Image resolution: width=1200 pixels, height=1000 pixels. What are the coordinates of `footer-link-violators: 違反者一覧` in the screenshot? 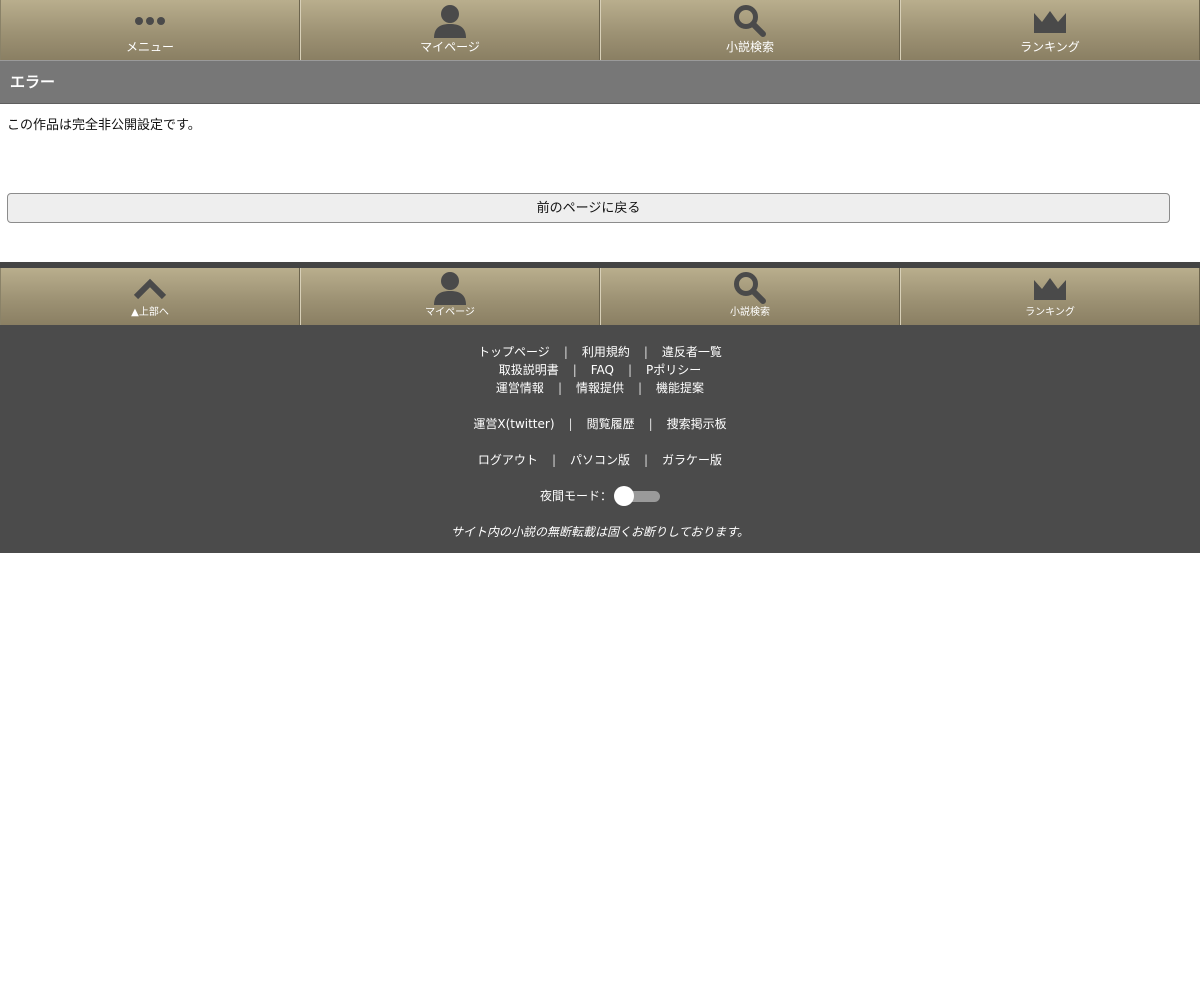 It's located at (692, 352).